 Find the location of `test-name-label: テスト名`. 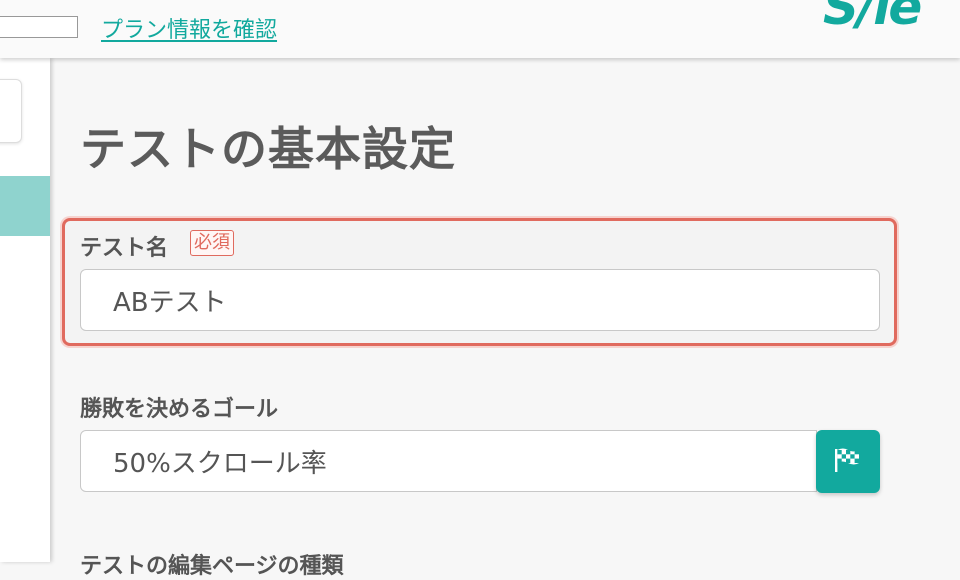

test-name-label: テスト名 is located at coordinates (124, 248).